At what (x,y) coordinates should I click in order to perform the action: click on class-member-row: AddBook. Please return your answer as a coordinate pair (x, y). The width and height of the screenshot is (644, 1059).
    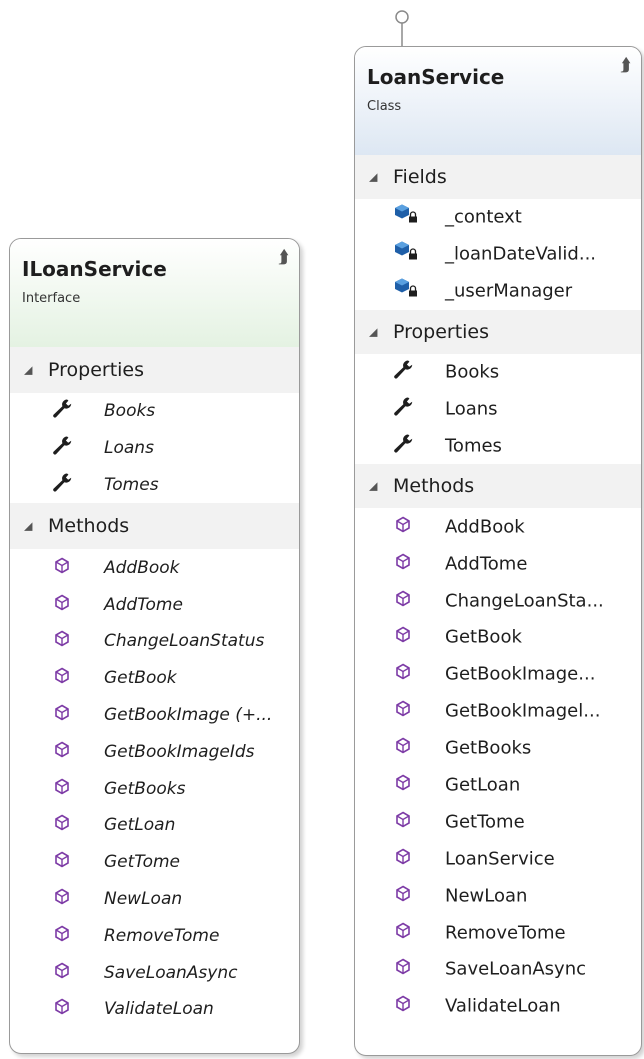
    Looking at the image, I should click on (498, 526).